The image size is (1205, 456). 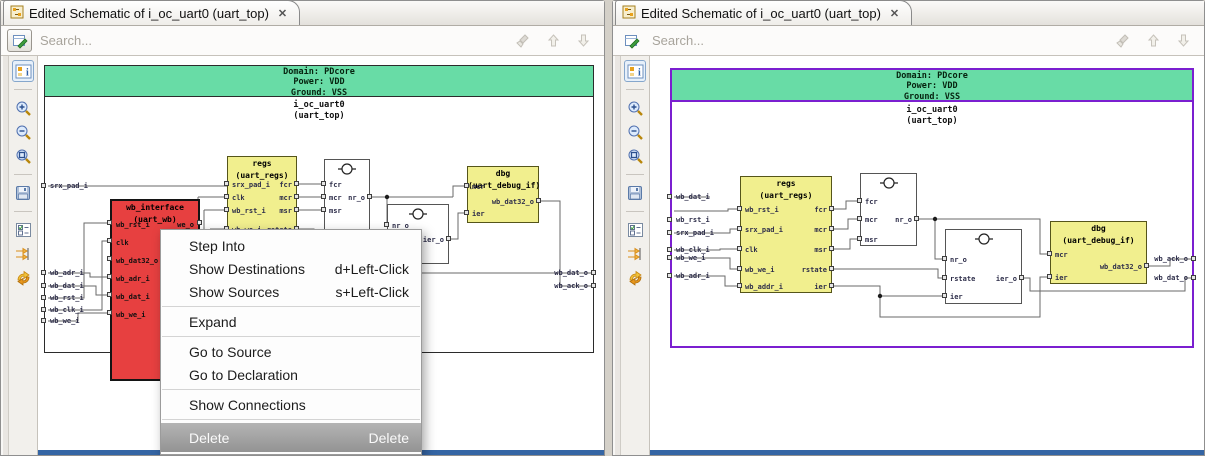 I want to click on find-previous-icon, so click(x=1153, y=41).